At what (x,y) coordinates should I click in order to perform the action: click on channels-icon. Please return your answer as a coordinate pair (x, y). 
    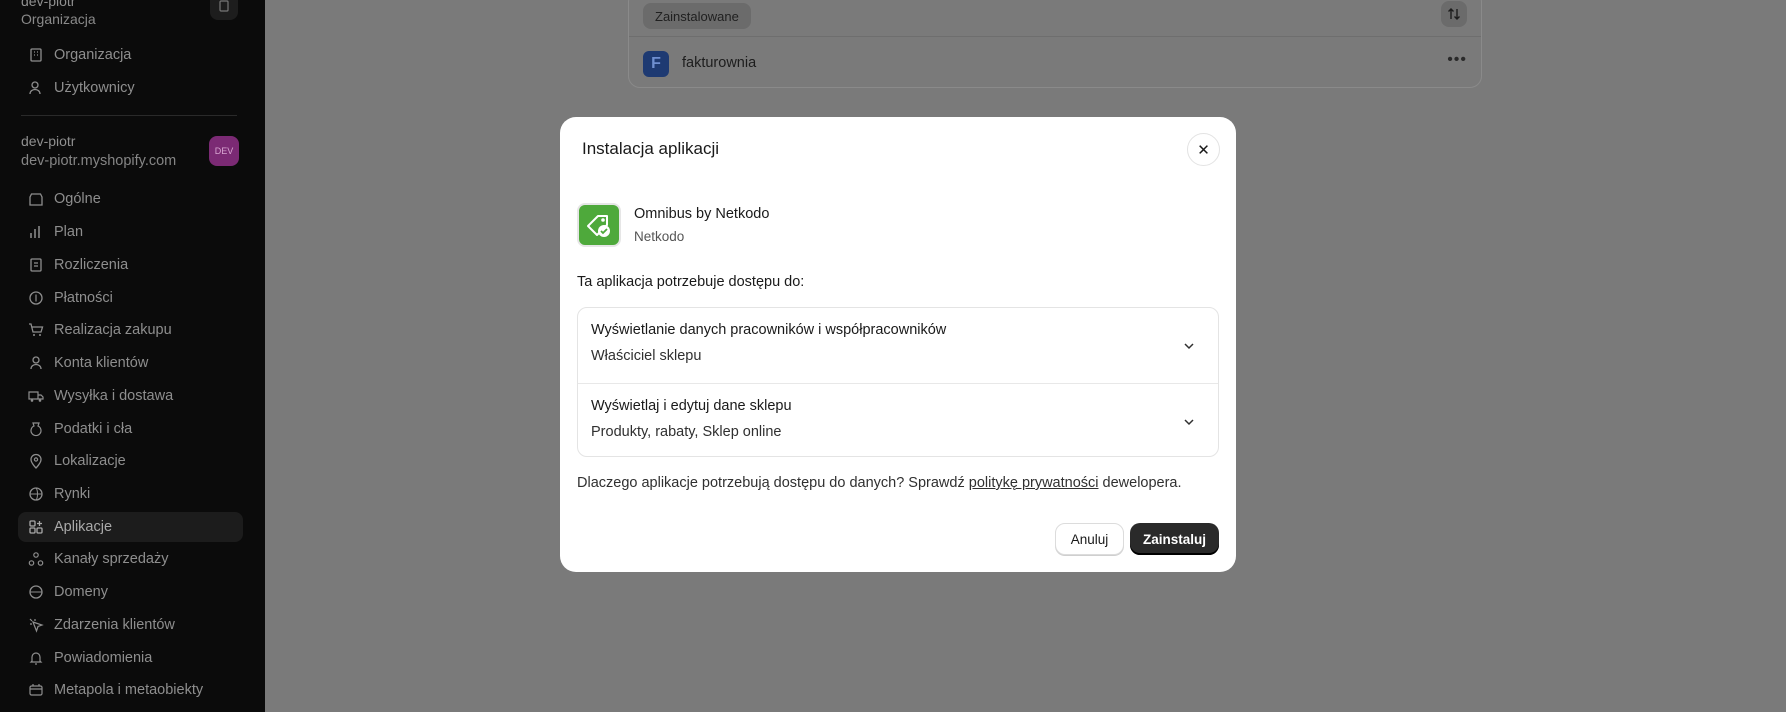
    Looking at the image, I should click on (36, 559).